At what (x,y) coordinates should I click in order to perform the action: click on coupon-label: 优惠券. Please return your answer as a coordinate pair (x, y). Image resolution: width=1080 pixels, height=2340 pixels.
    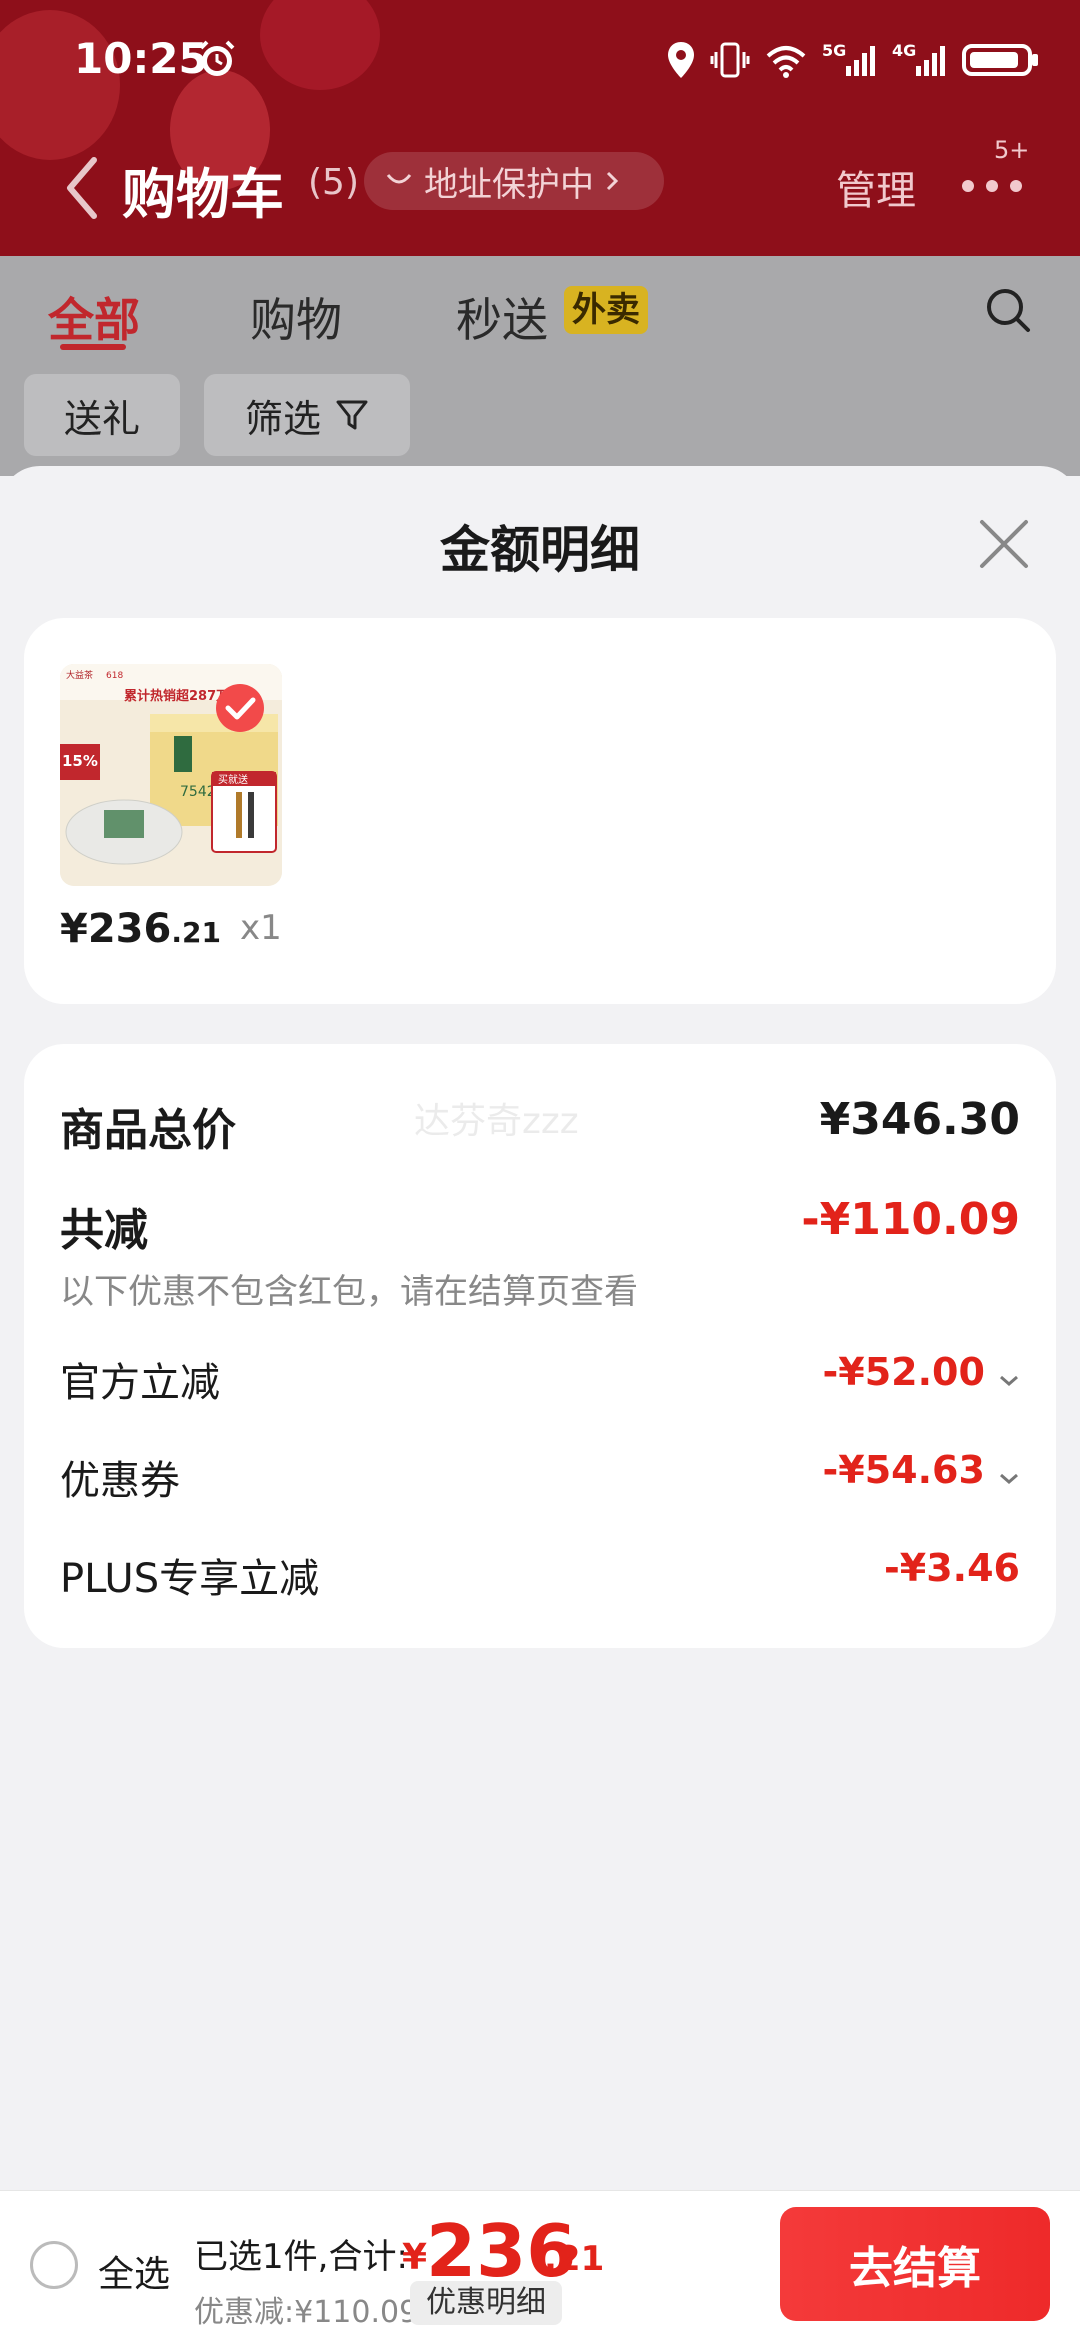
    Looking at the image, I should click on (120, 1481).